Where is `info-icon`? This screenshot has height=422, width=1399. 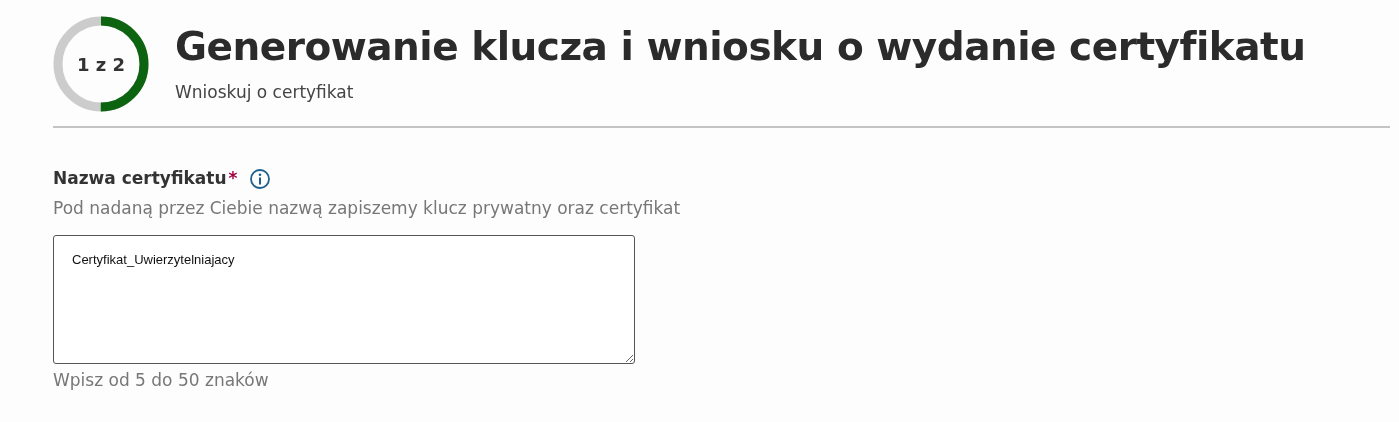 info-icon is located at coordinates (260, 178).